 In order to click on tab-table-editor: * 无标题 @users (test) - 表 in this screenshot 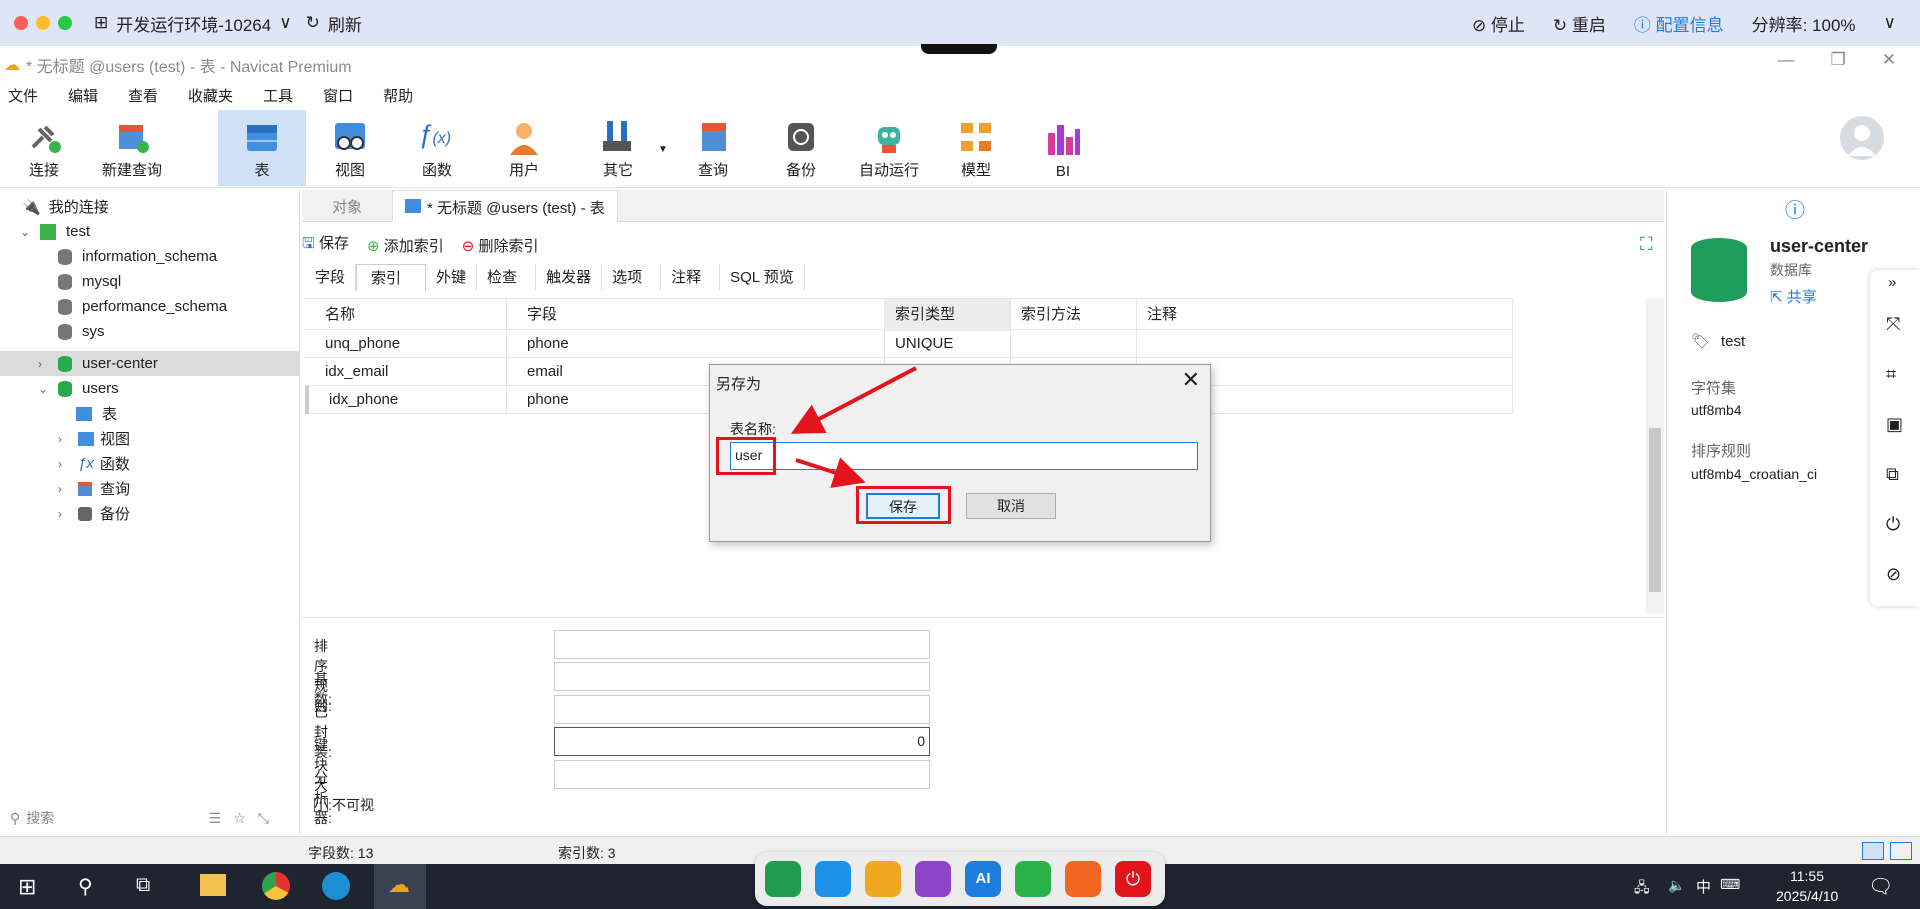, I will do `click(505, 206)`.